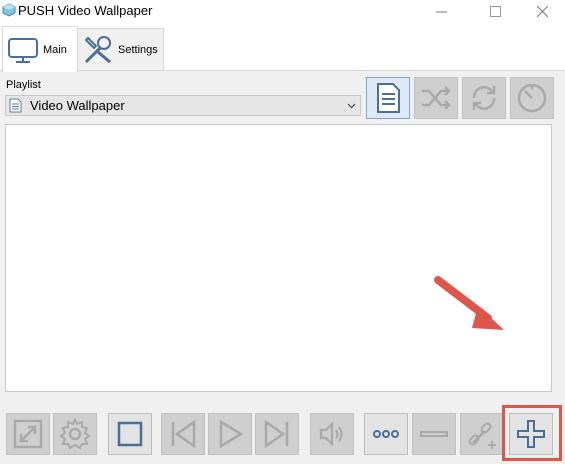 Image resolution: width=565 pixels, height=464 pixels. What do you see at coordinates (15, 105) in the screenshot?
I see `document-icon` at bounding box center [15, 105].